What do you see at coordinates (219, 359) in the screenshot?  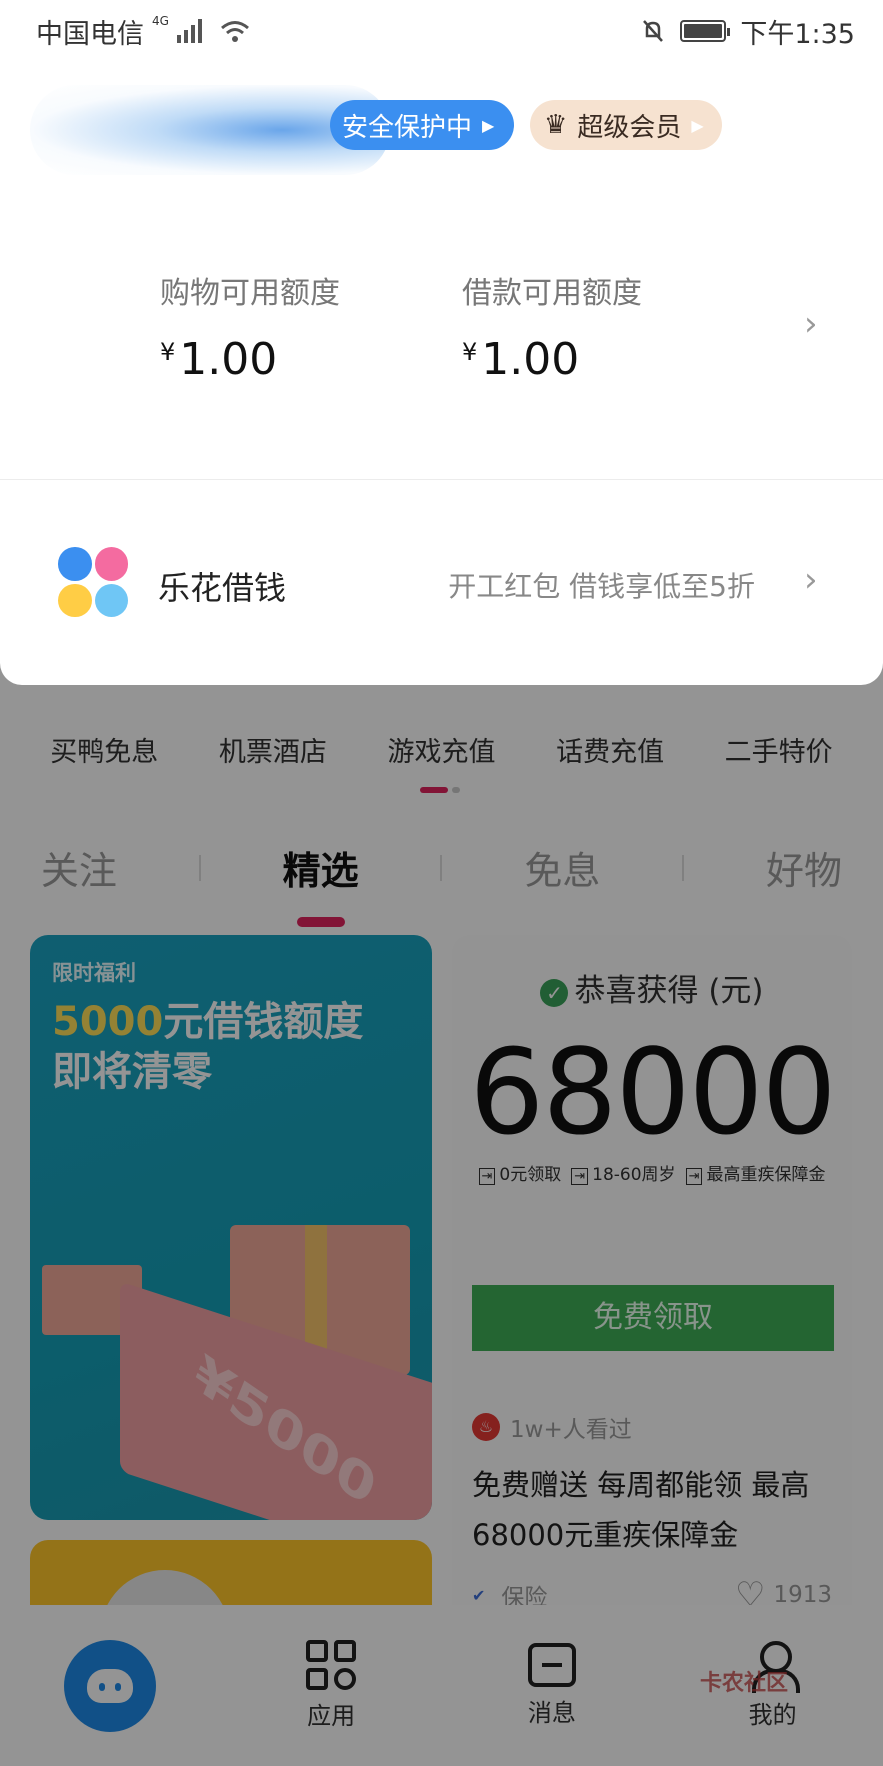 I see `shopping-credit-value: ¥1.00` at bounding box center [219, 359].